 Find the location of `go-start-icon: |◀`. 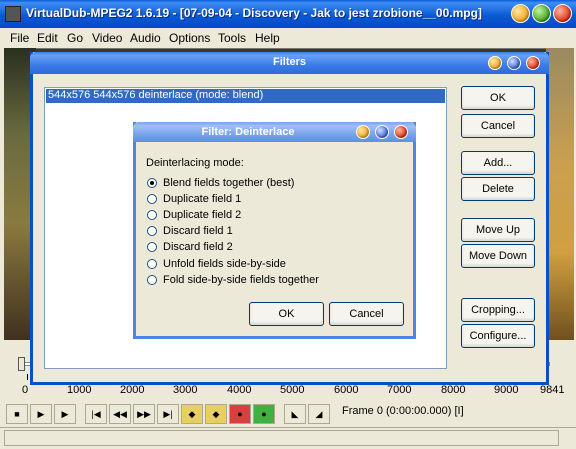

go-start-icon: |◀ is located at coordinates (96, 414).